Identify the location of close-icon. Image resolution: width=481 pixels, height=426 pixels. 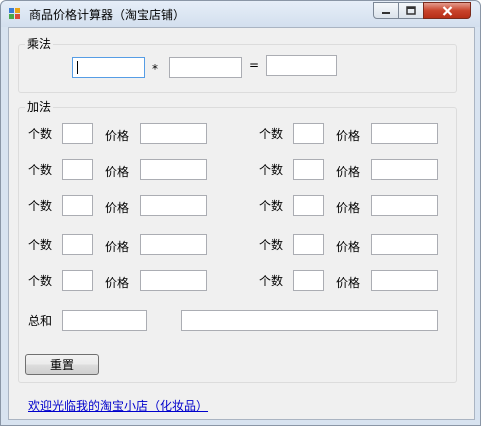
(447, 10).